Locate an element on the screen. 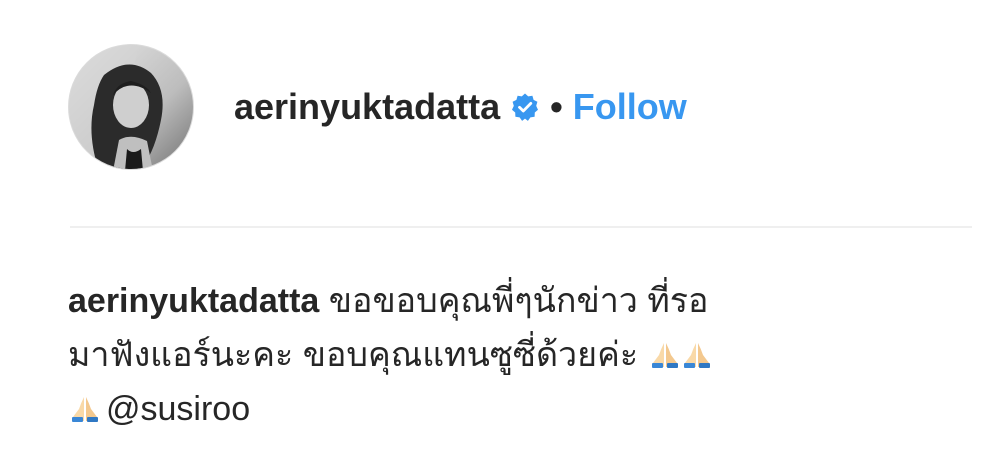 The image size is (1000, 450). caption-text-1: ขอขอบคุณพี่ๆนักข่าว ที่รอ is located at coordinates (518, 301).